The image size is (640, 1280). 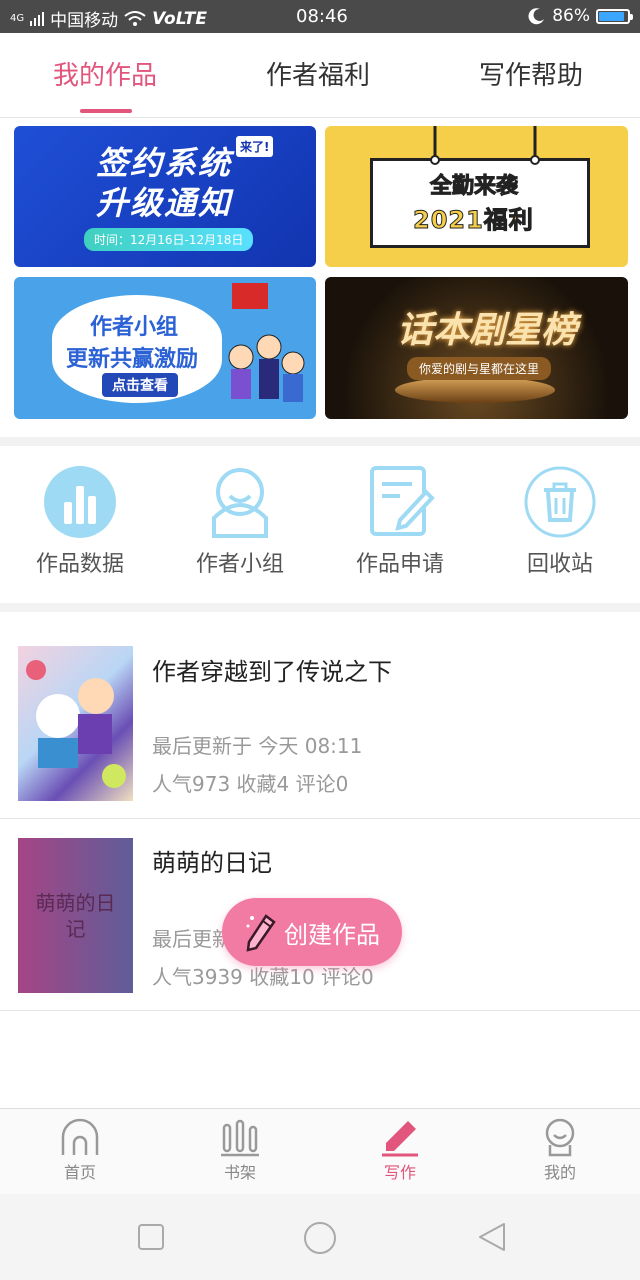 What do you see at coordinates (151, 1237) in the screenshot?
I see `recent-apps-icon` at bounding box center [151, 1237].